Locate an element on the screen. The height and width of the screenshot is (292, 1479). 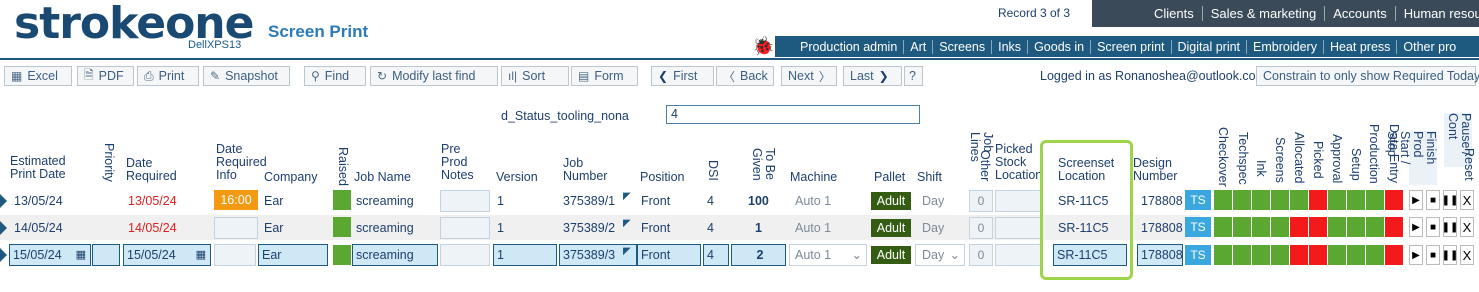
col-estimated-print-date: Estimated Print Date is located at coordinates (40, 168).